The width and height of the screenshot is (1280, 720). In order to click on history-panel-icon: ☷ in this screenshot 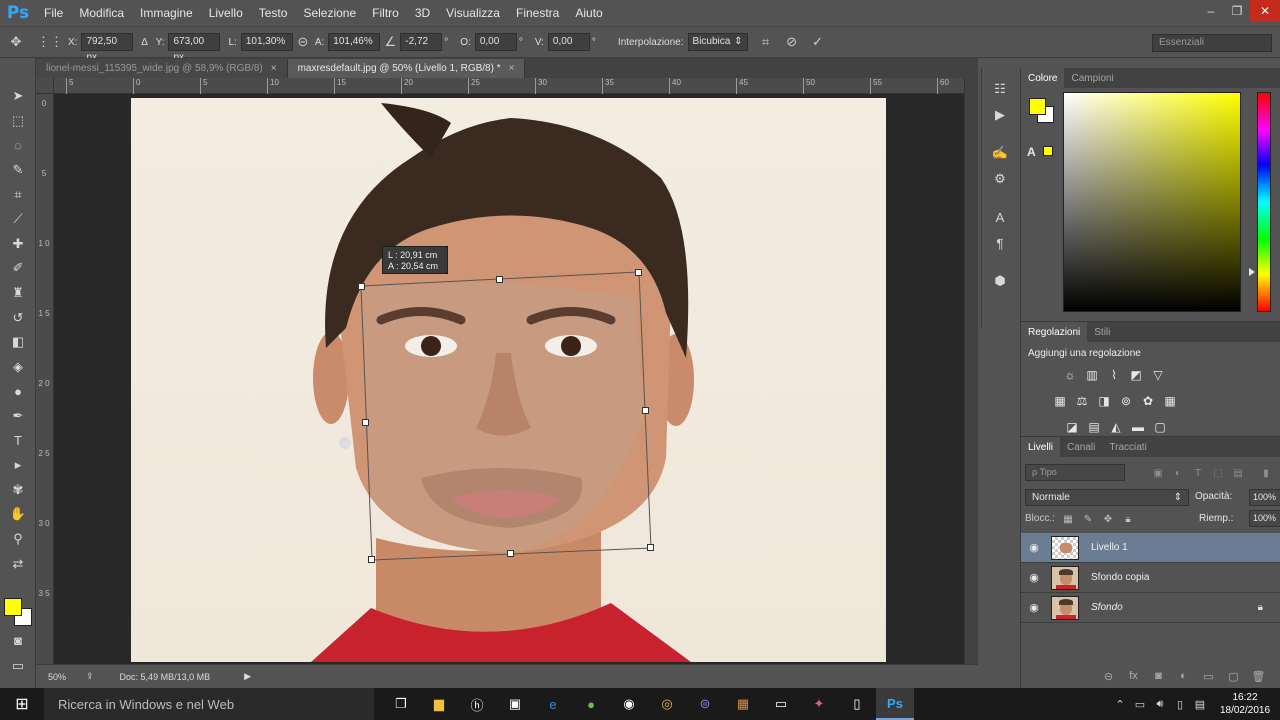, I will do `click(1000, 89)`.